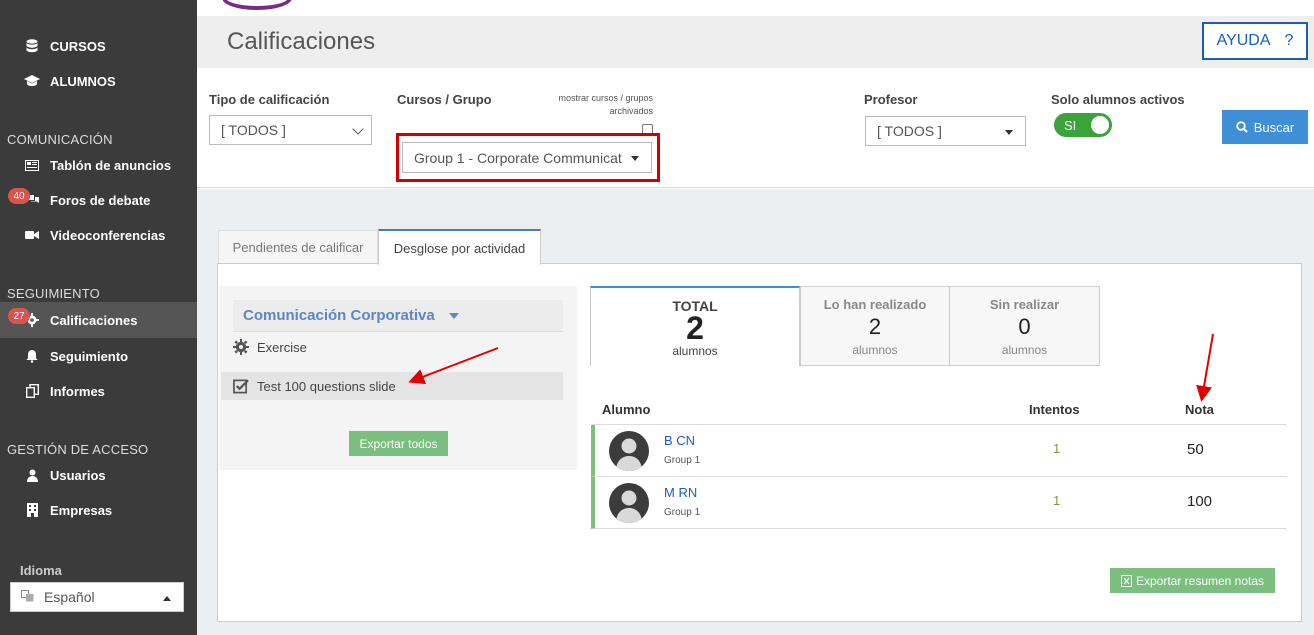  Describe the element at coordinates (98, 475) in the screenshot. I see `sidebar-item-usuarios: Usuarios` at that location.